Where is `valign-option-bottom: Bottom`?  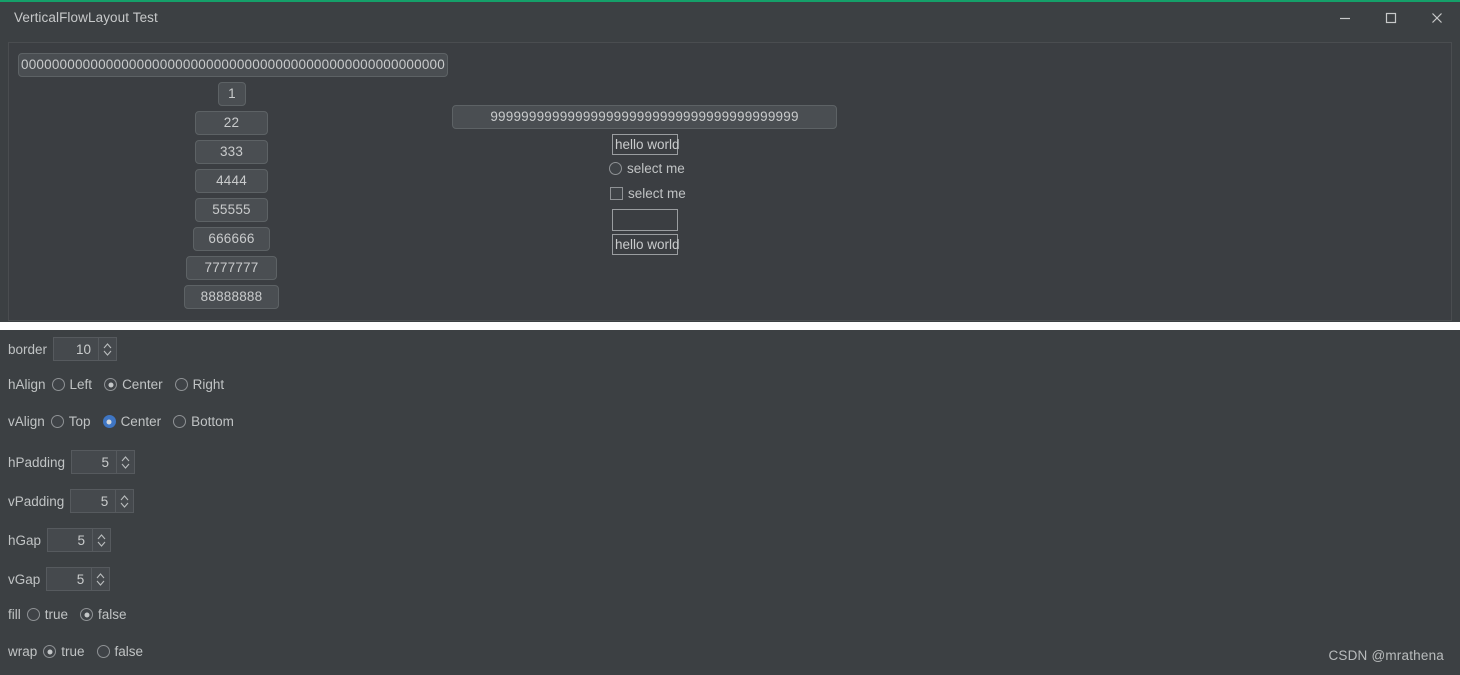 valign-option-bottom: Bottom is located at coordinates (203, 421).